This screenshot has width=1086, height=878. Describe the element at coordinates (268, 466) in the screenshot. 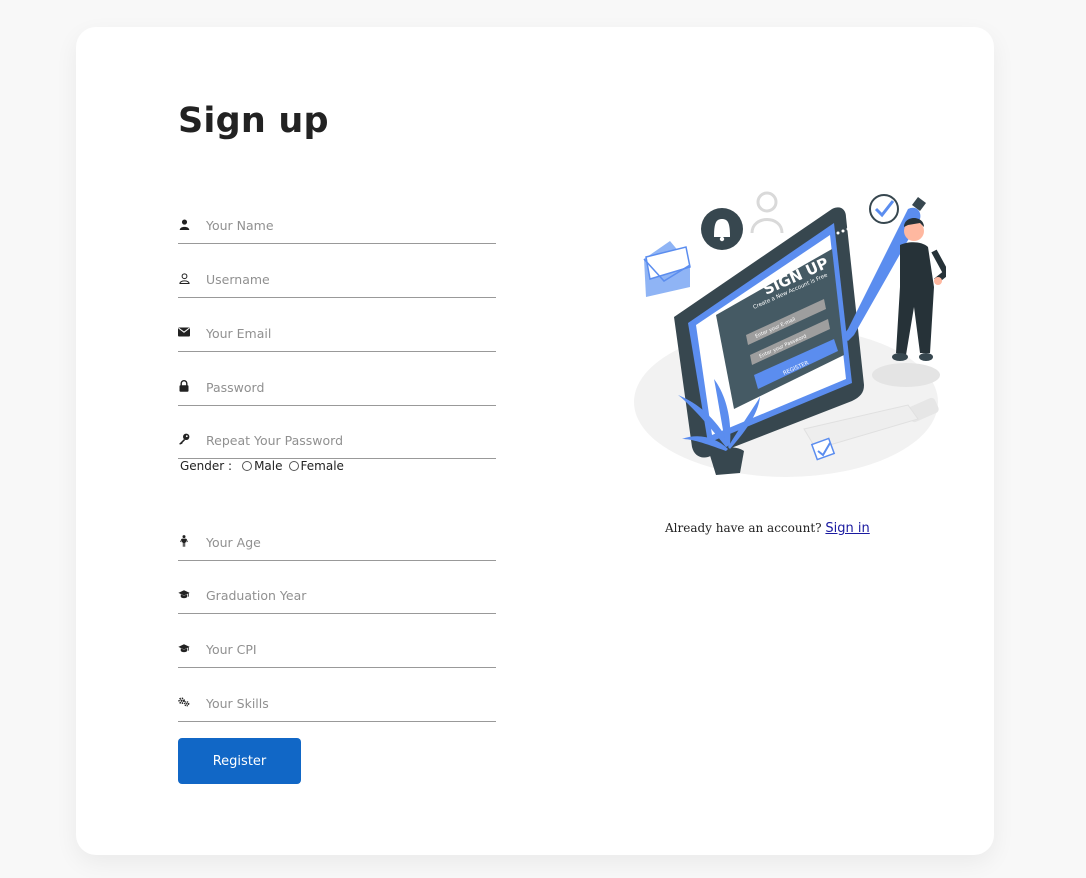

I see `male-label: Male` at that location.